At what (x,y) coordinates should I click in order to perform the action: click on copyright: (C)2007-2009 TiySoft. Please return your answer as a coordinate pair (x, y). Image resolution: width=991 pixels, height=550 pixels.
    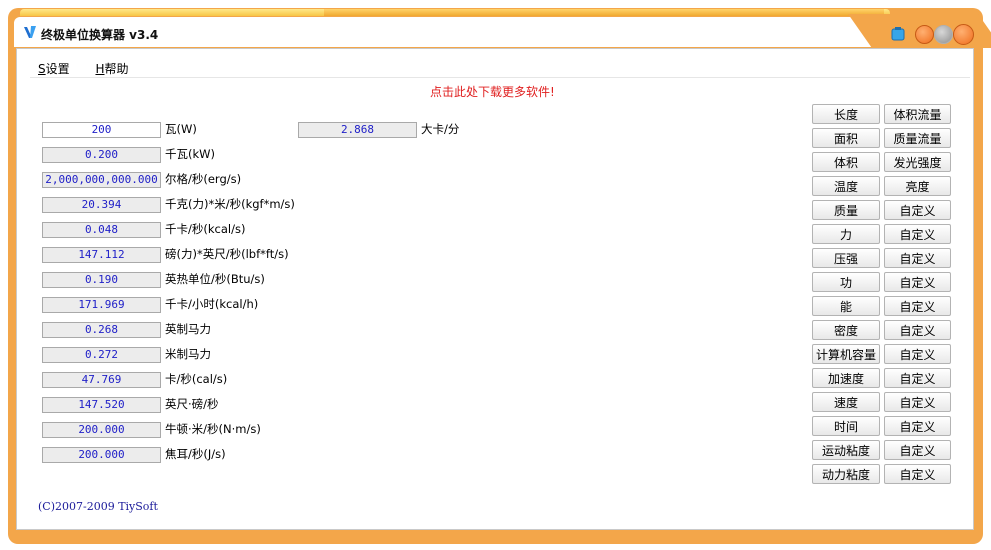
    Looking at the image, I should click on (98, 506).